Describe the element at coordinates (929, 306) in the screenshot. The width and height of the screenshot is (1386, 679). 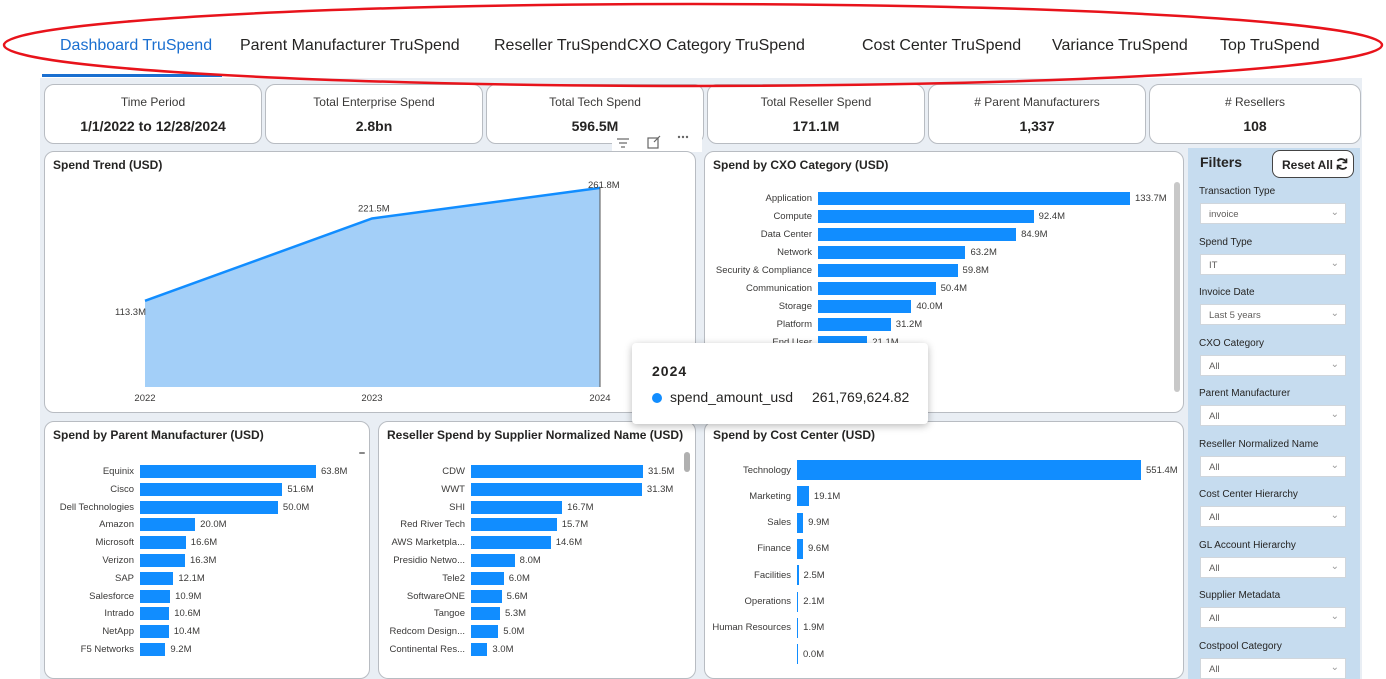
I see `data-label: 40.0M` at that location.